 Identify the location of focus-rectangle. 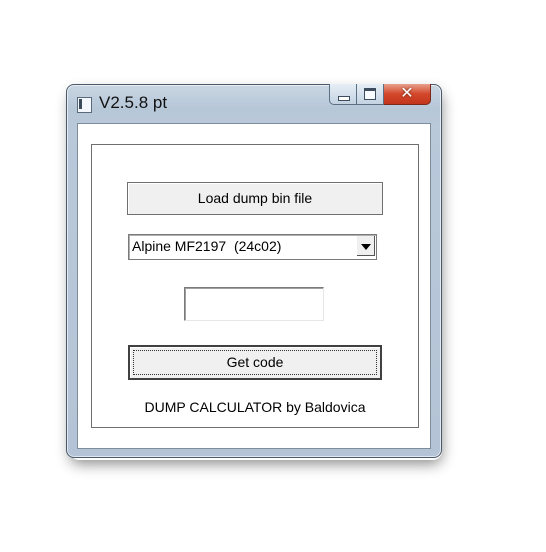
(255, 362).